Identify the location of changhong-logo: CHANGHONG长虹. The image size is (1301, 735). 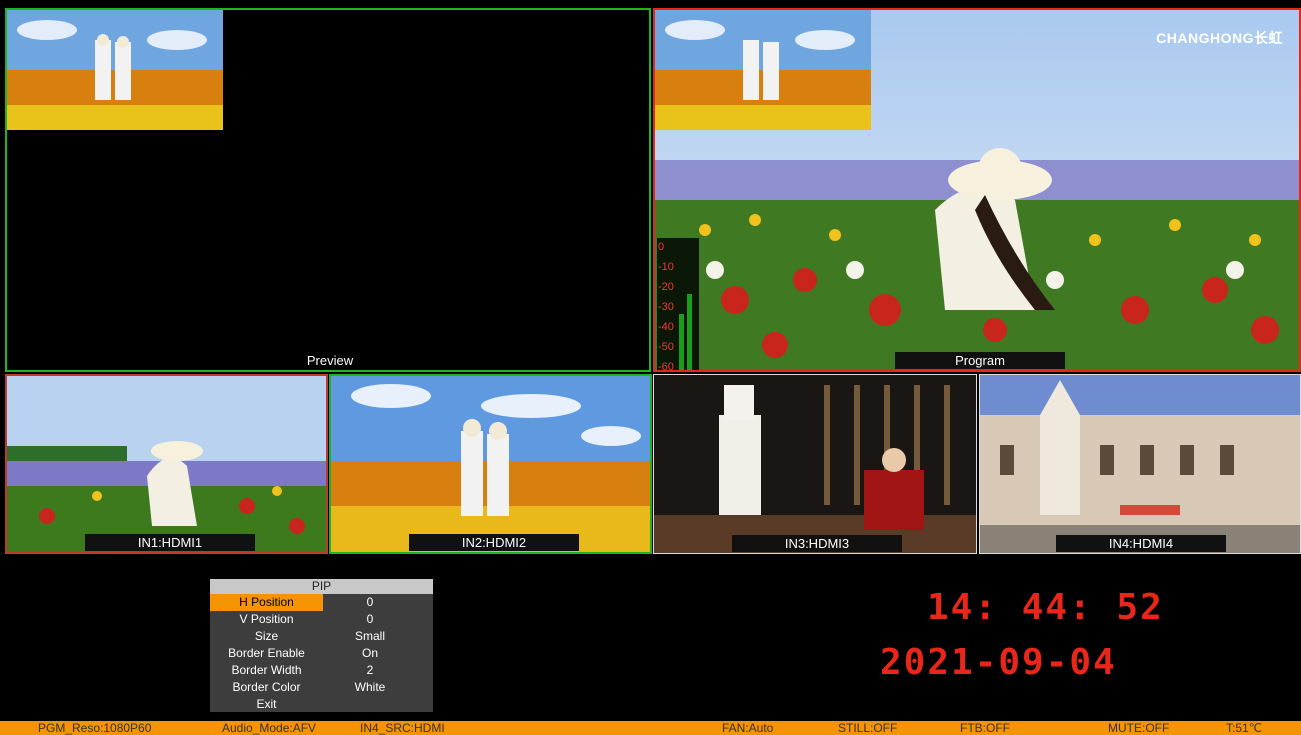
(1219, 38).